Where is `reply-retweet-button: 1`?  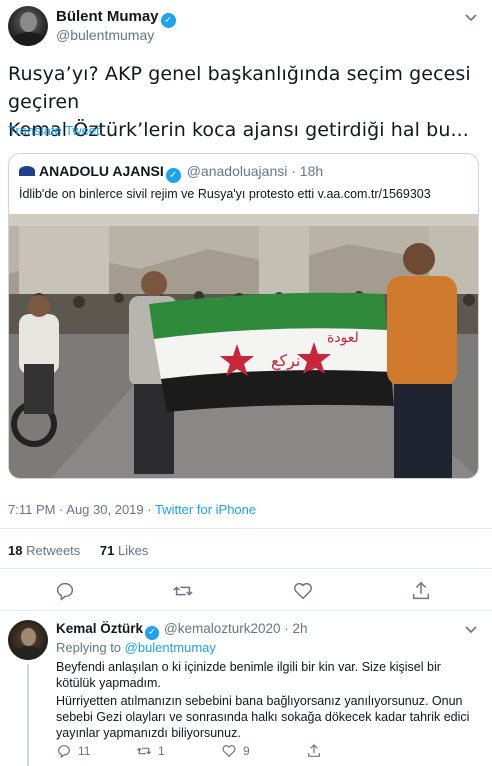 reply-retweet-button: 1 is located at coordinates (150, 751).